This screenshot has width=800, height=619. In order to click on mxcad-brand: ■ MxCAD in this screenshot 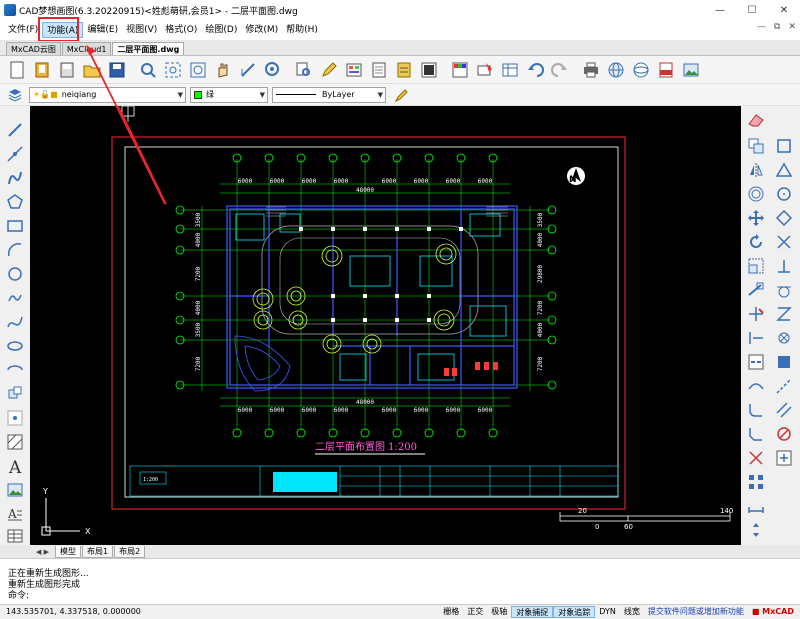, I will do `click(773, 612)`.